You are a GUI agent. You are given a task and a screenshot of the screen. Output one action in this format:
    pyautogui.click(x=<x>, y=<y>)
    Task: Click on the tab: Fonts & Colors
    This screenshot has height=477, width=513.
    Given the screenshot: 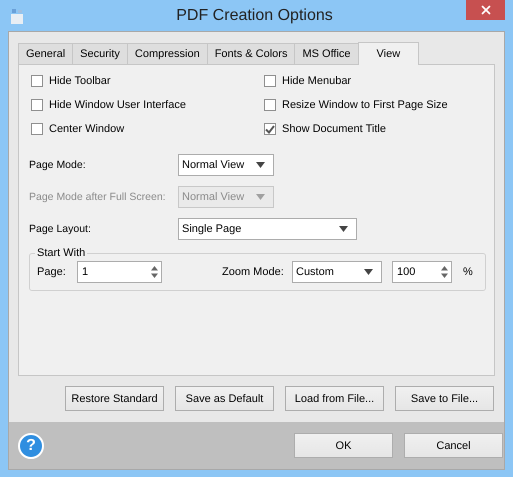 What is the action you would take?
    pyautogui.click(x=251, y=53)
    